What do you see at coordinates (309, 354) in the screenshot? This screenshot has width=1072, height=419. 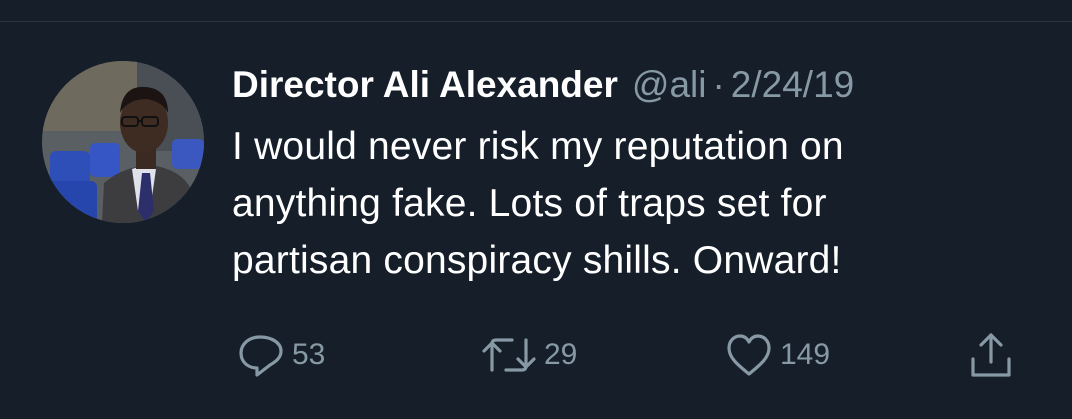 I see `reply-count: 53` at bounding box center [309, 354].